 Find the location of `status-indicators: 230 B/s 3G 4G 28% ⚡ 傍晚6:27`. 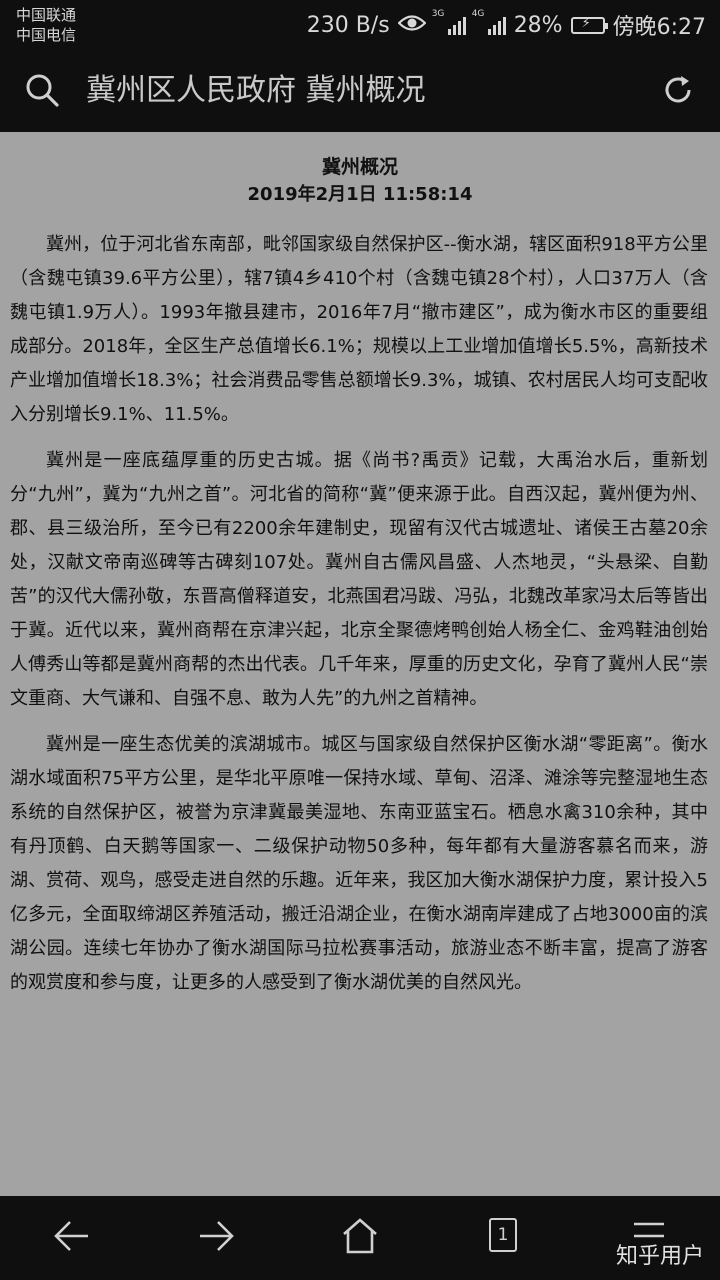

status-indicators: 230 B/s 3G 4G 28% ⚡ 傍晚6:27 is located at coordinates (506, 25).